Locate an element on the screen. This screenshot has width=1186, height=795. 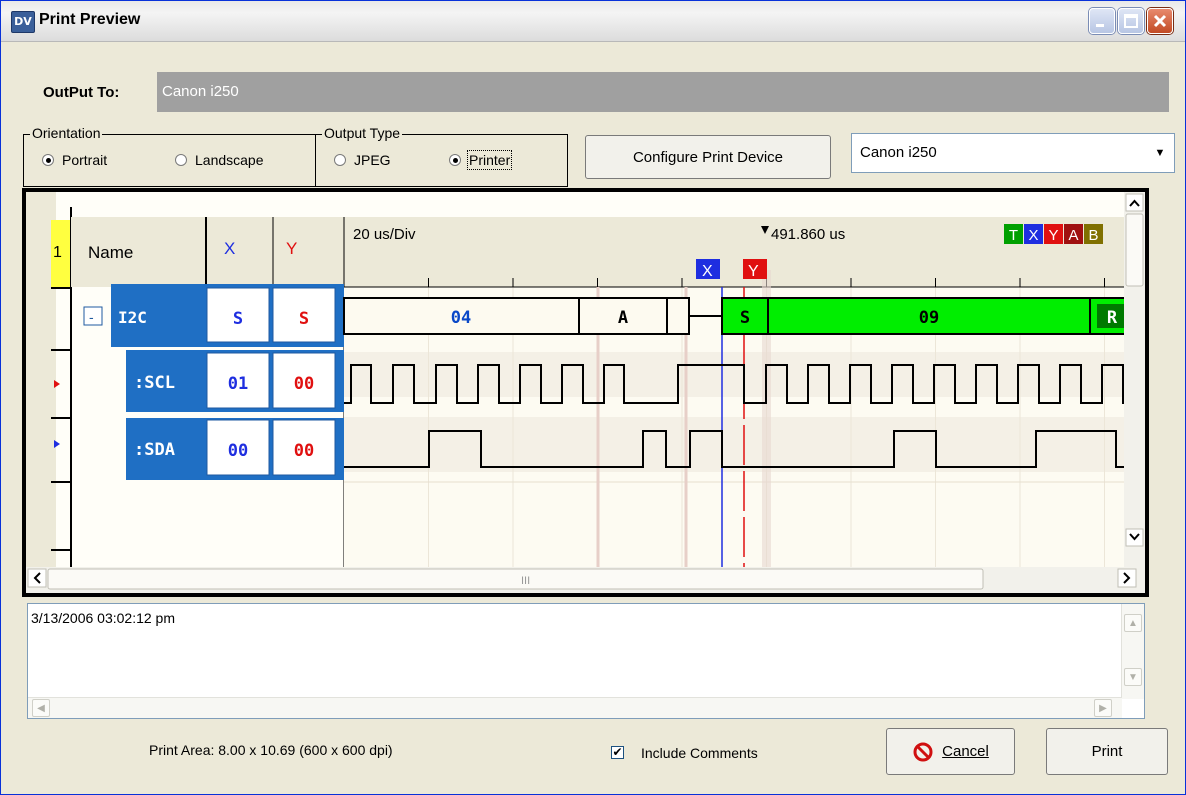
include-comments-checkbox: ✔ is located at coordinates (617, 752).